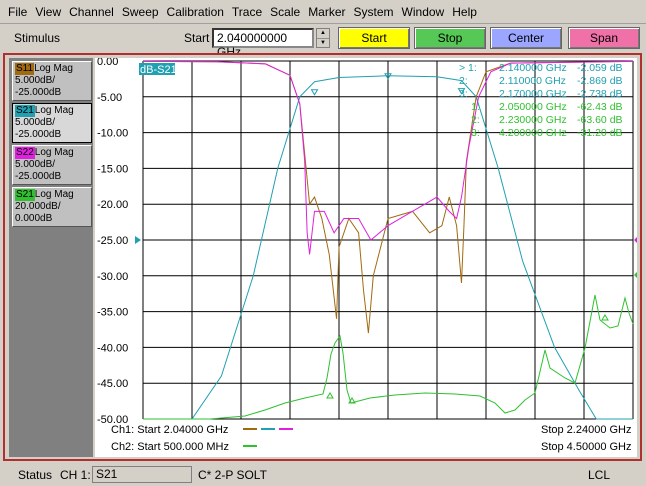 This screenshot has width=646, height=486. What do you see at coordinates (112, 169) in the screenshot?
I see `y-tick-label: -15.00` at bounding box center [112, 169].